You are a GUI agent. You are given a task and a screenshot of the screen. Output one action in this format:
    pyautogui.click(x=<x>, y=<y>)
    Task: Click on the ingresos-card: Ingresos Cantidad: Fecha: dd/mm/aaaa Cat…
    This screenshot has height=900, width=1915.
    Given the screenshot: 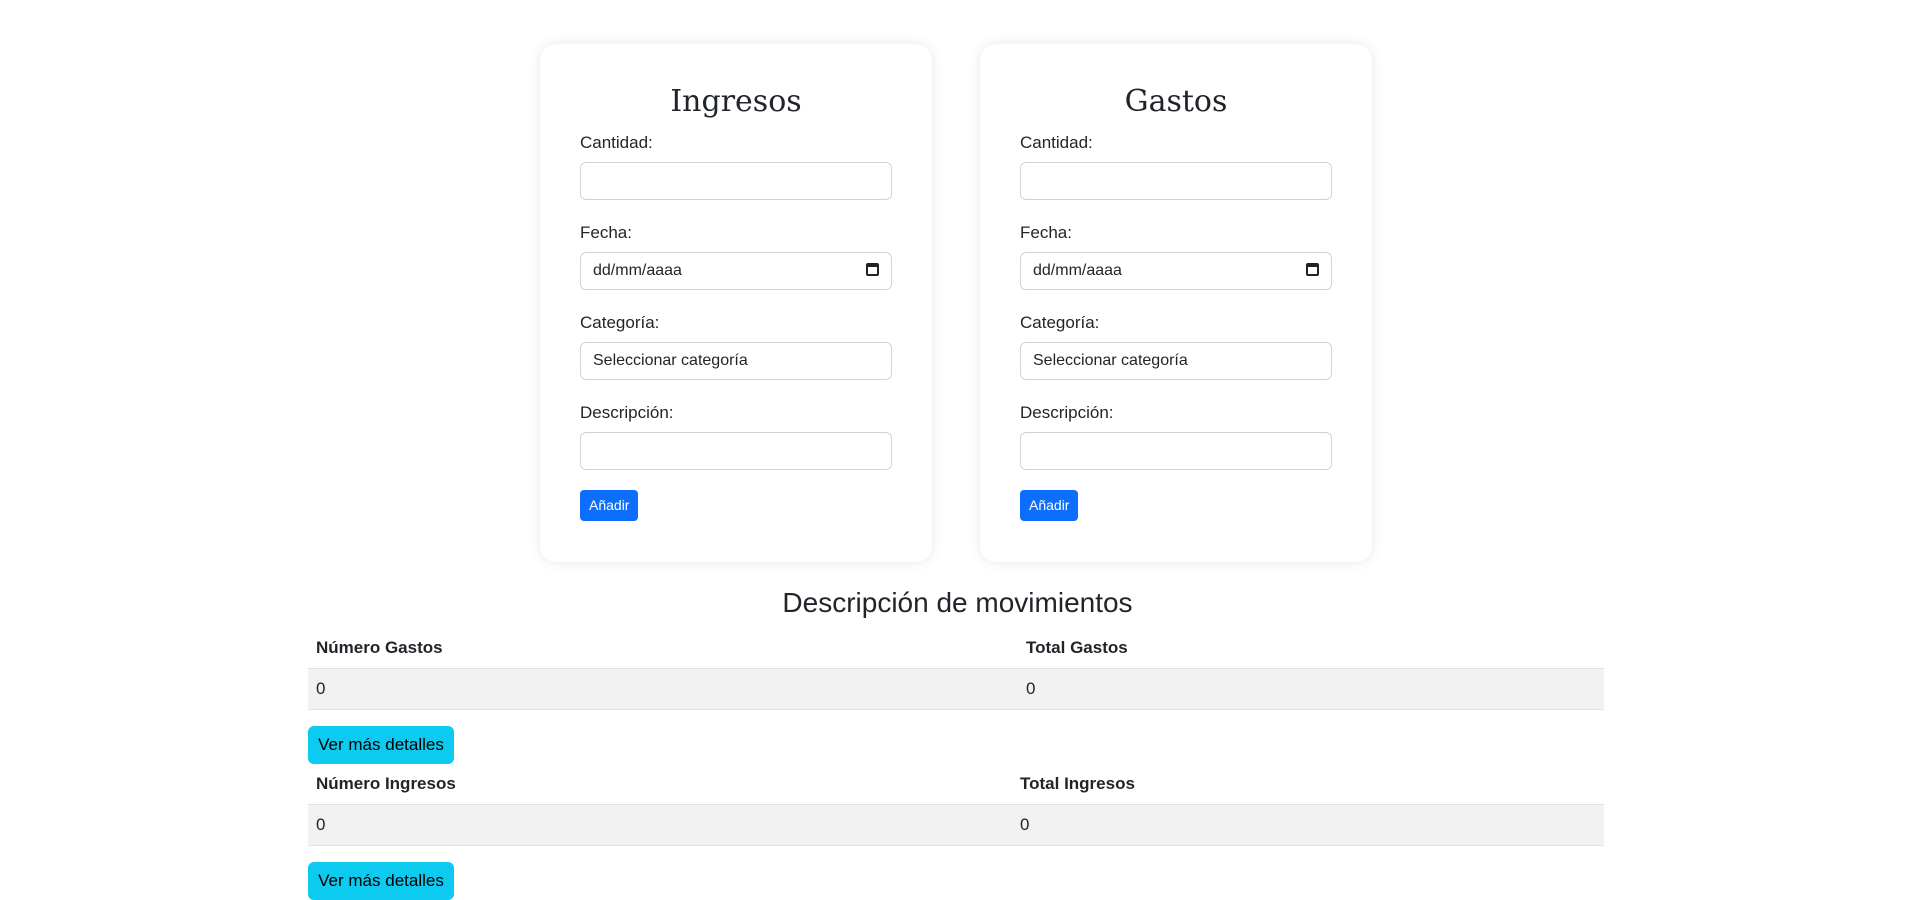 What is the action you would take?
    pyautogui.click(x=736, y=303)
    